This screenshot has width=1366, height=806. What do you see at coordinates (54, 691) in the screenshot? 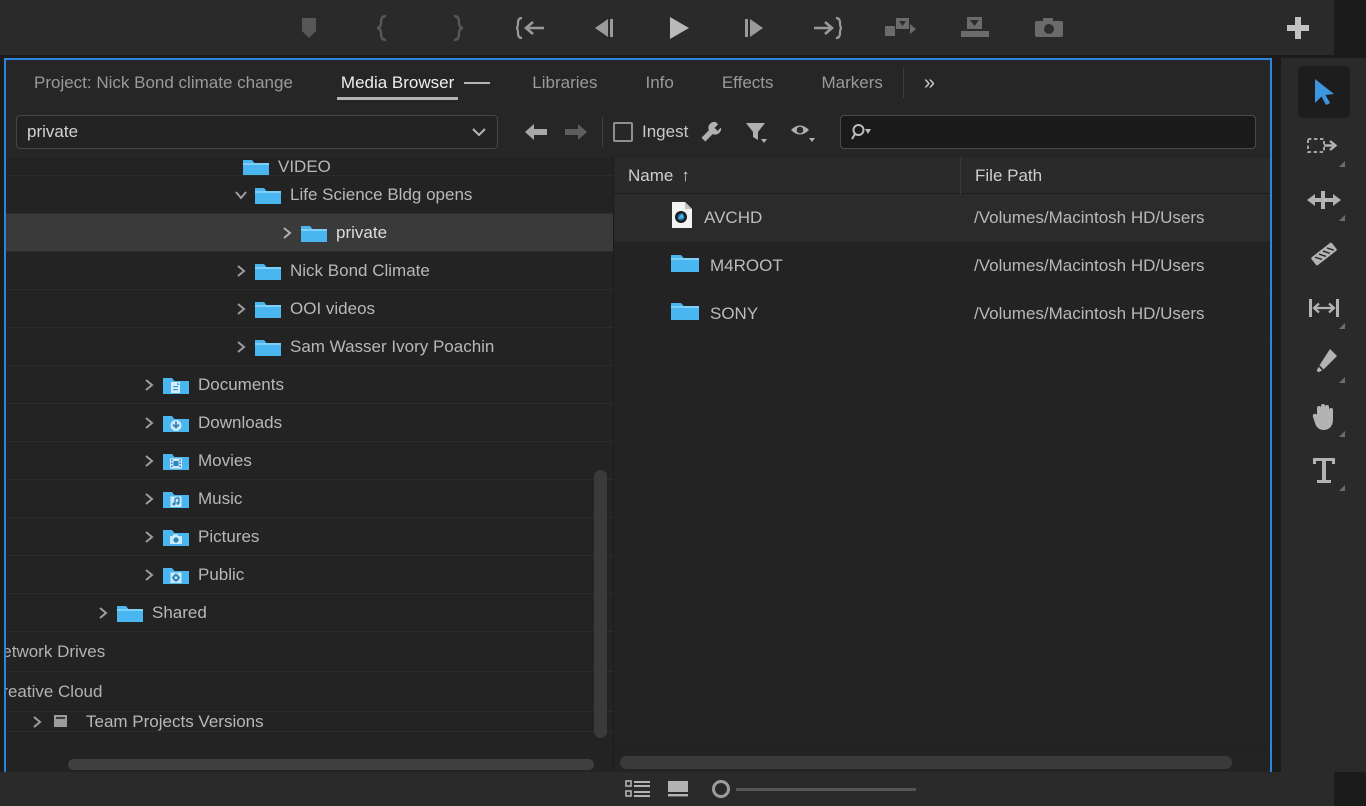
I see `tree-section-label: Creative Cloud` at bounding box center [54, 691].